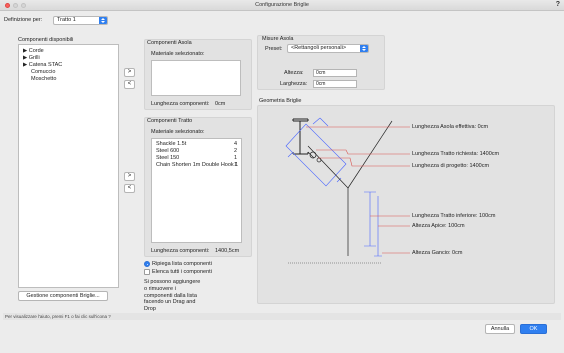 The image size is (564, 353). Describe the element at coordinates (220, 104) in the screenshot. I see `eye-length-value: 0cm` at that location.